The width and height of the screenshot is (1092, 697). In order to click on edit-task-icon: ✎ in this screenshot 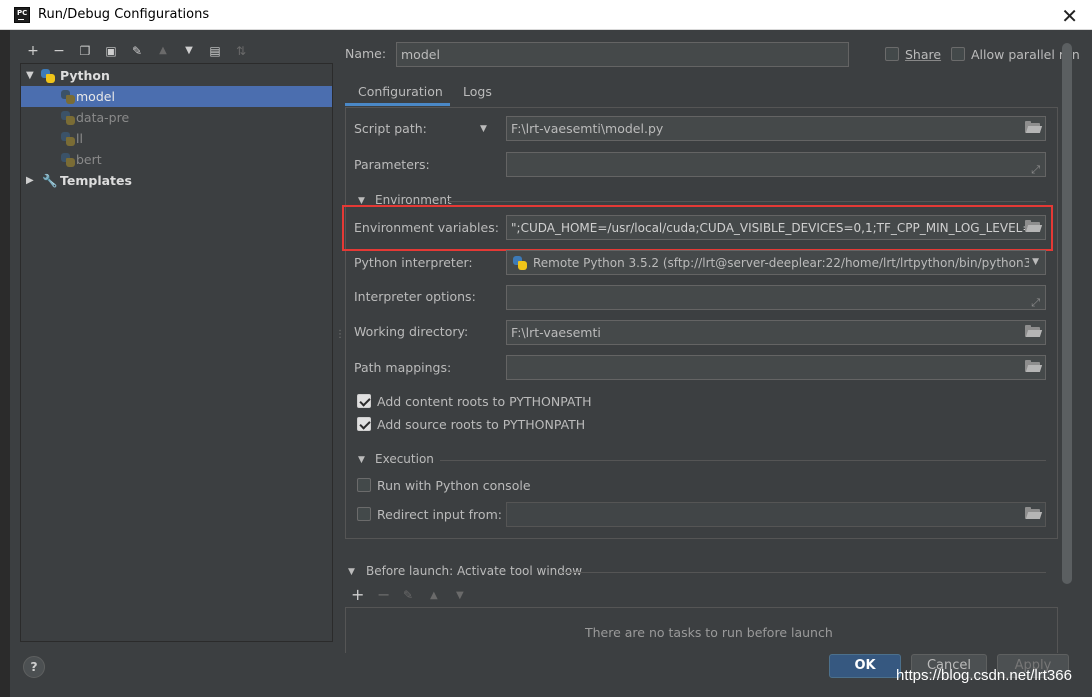, I will do `click(408, 595)`.